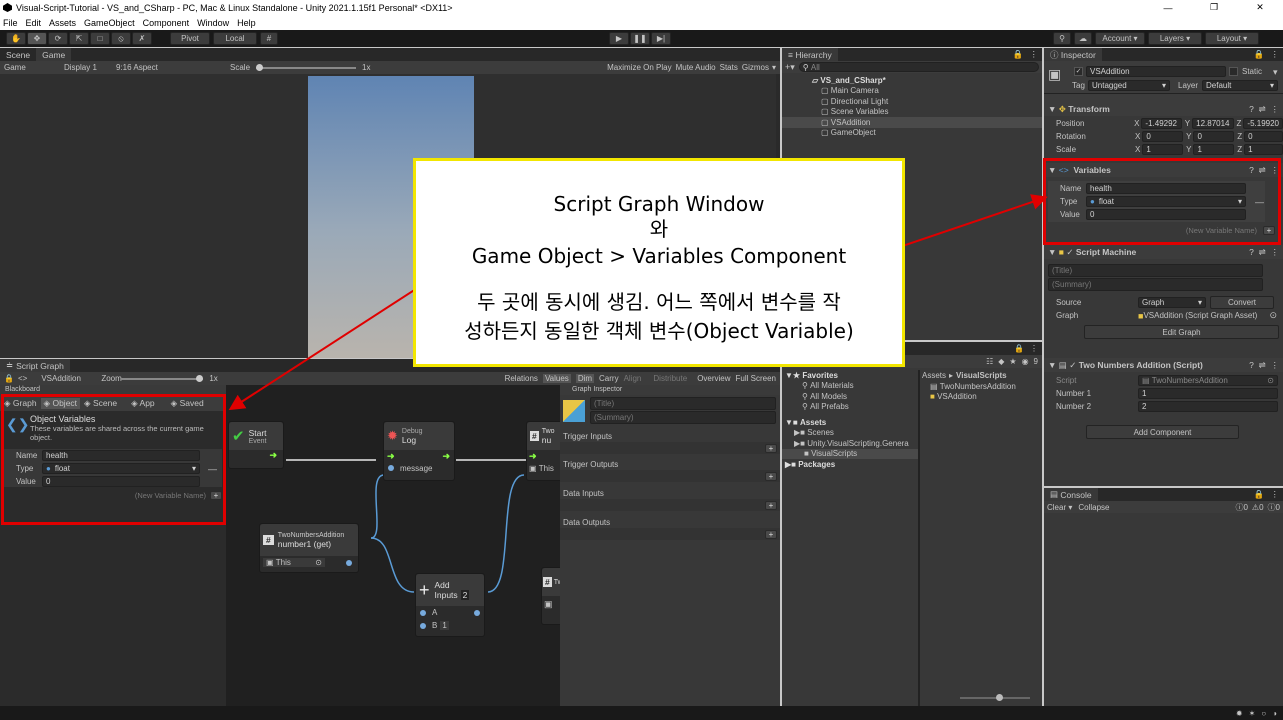  What do you see at coordinates (659, 229) in the screenshot?
I see `annotation-line-2: 와` at bounding box center [659, 229].